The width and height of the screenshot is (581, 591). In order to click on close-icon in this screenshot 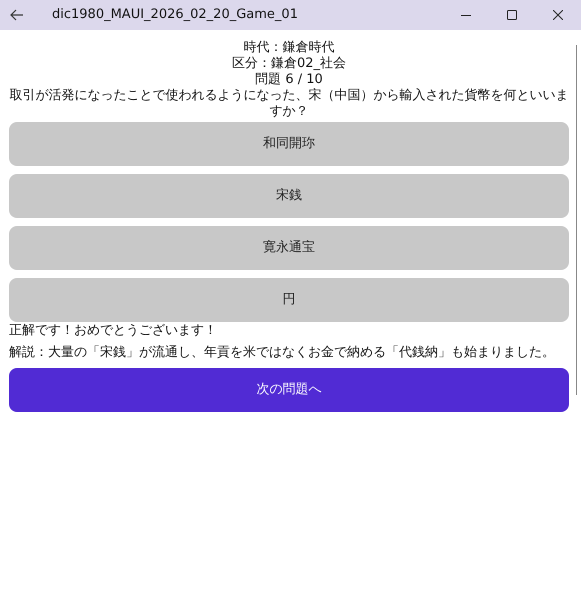, I will do `click(558, 15)`.